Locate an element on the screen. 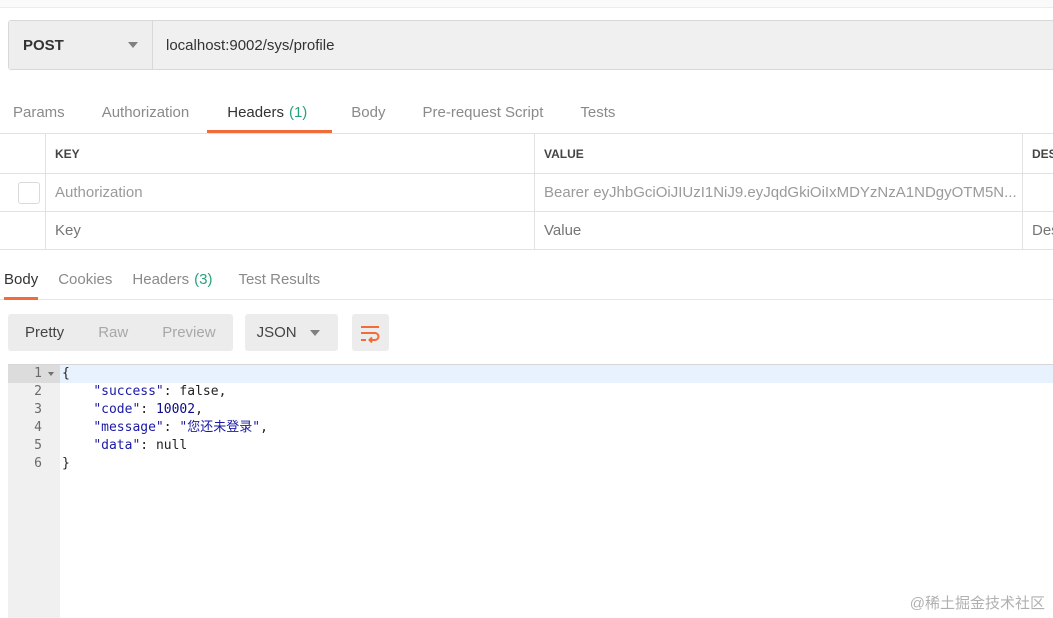 The width and height of the screenshot is (1053, 618). column-header-description: DES is located at coordinates (1037, 153).